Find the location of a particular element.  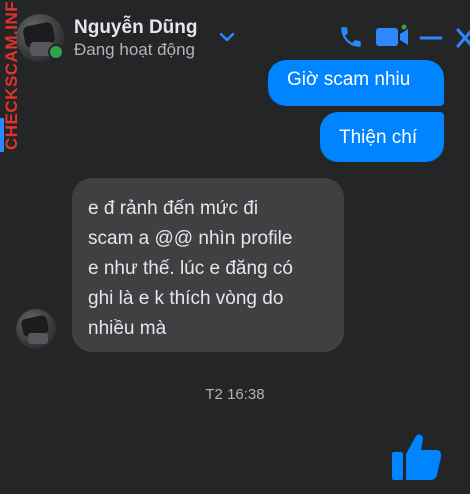

outgoing-message: Thiện chí is located at coordinates (382, 137).